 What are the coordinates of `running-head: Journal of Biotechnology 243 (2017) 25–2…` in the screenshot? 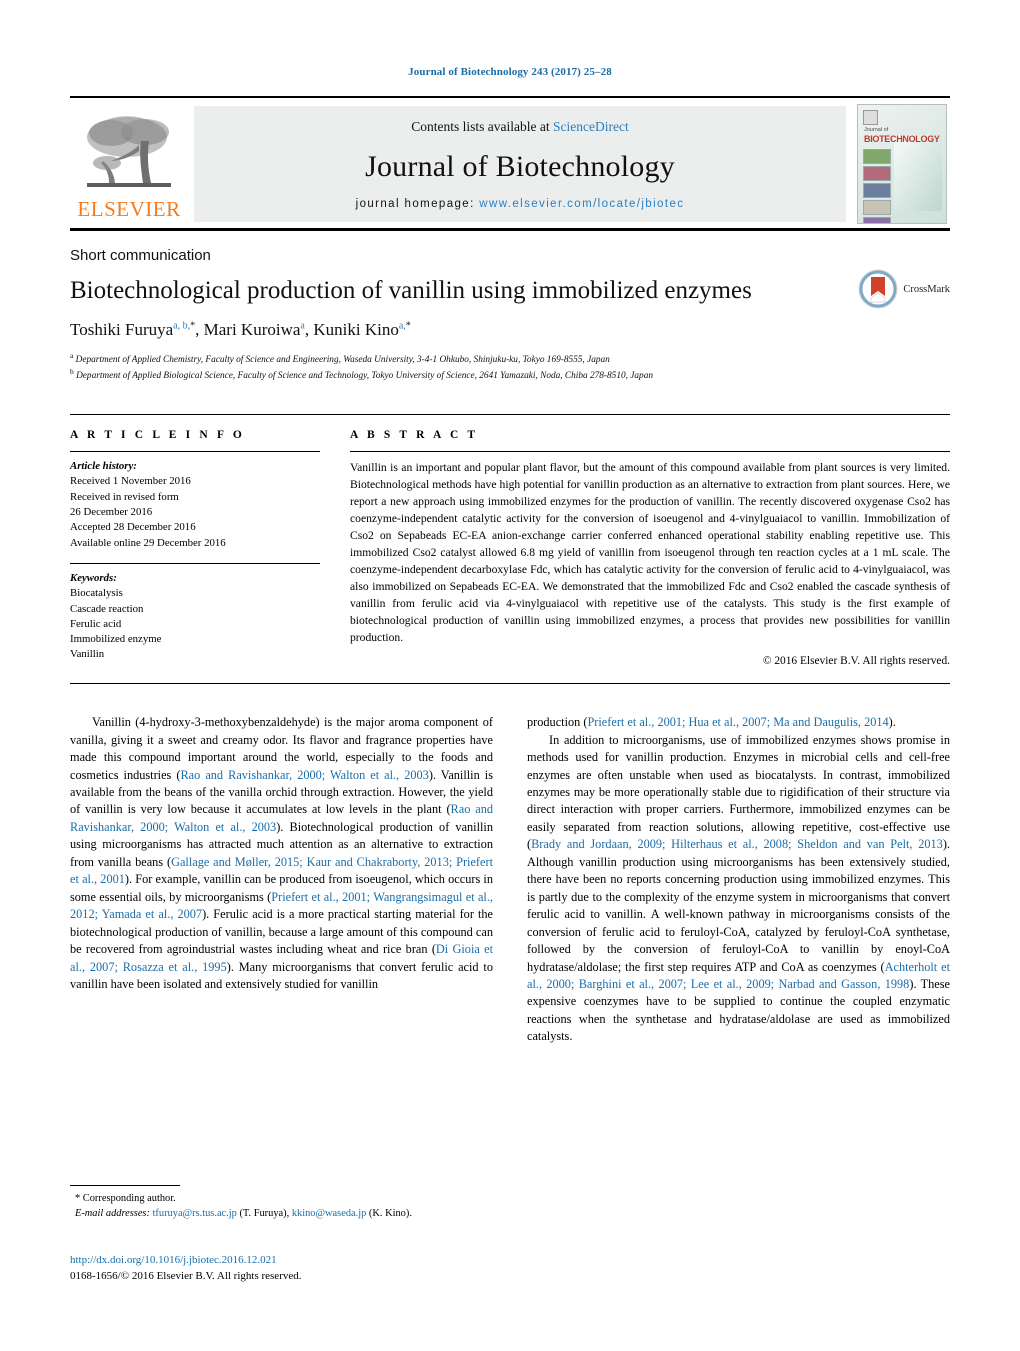 It's located at (510, 72).